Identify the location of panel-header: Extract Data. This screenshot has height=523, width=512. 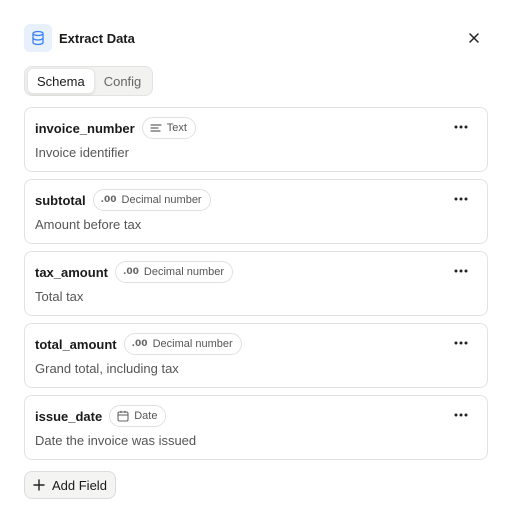
(256, 38).